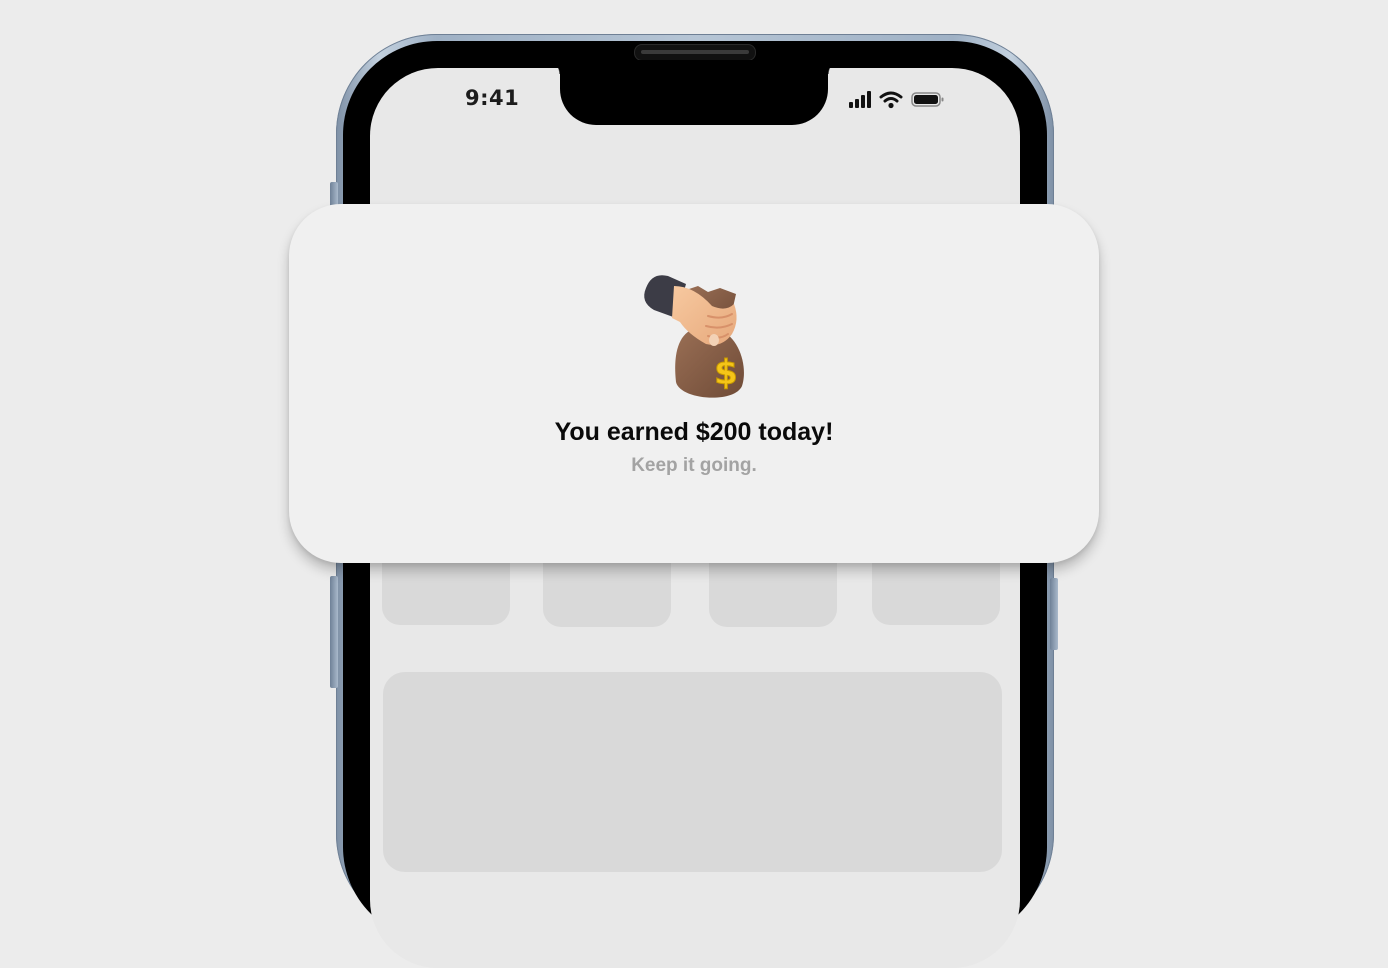 This screenshot has height=968, width=1388. What do you see at coordinates (694, 432) in the screenshot?
I see `notification-title: You earned $200 today!` at bounding box center [694, 432].